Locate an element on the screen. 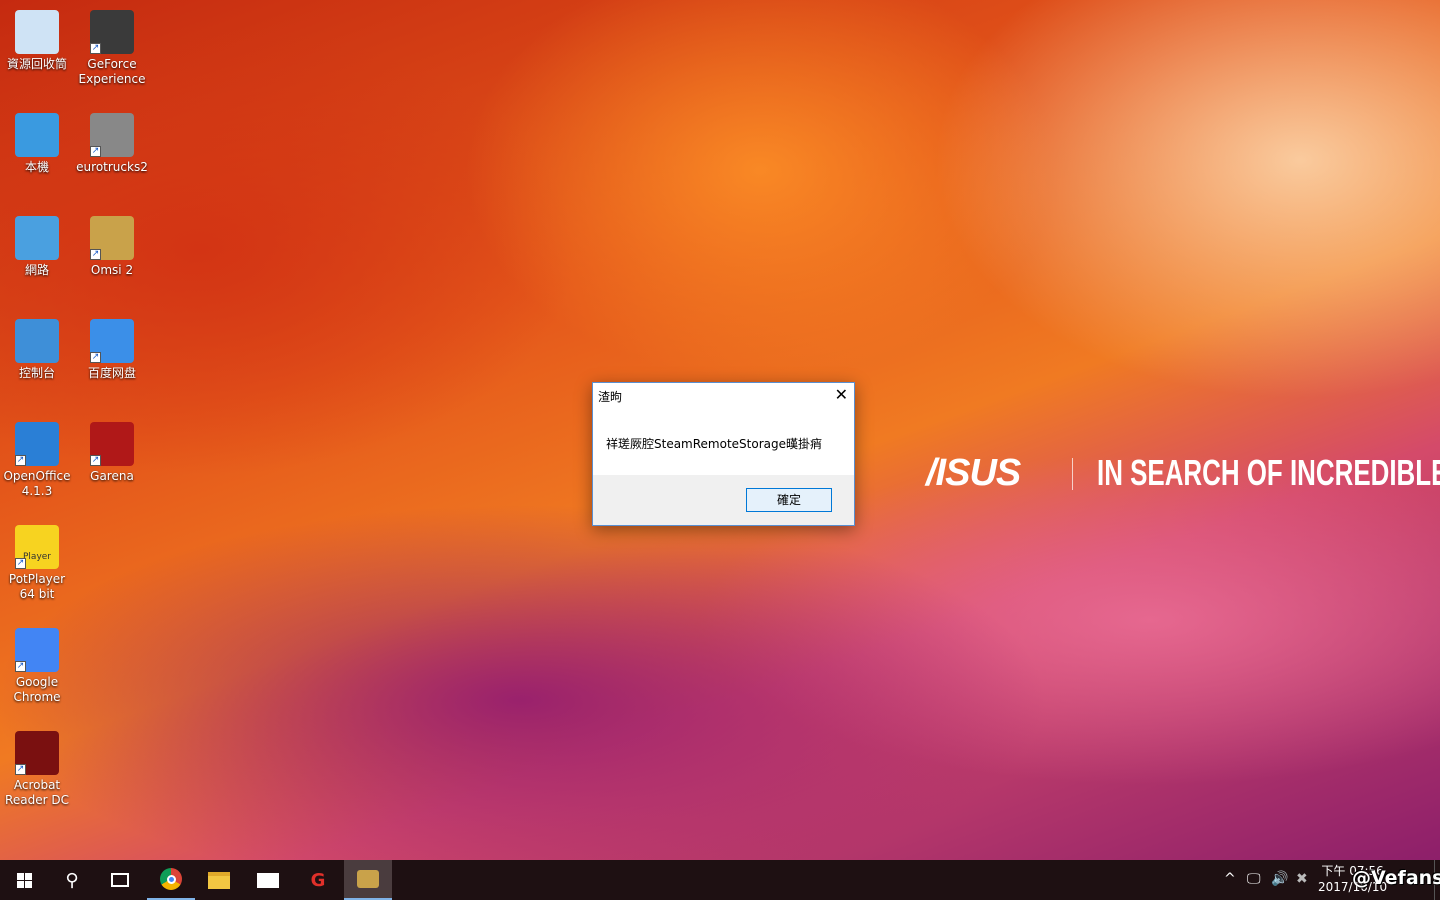  volume-icon: 🔊 is located at coordinates (1279, 879).